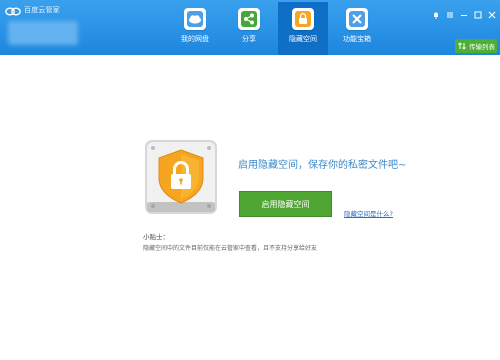 The height and width of the screenshot is (360, 500). I want to click on tab-share: 分享, so click(249, 28).